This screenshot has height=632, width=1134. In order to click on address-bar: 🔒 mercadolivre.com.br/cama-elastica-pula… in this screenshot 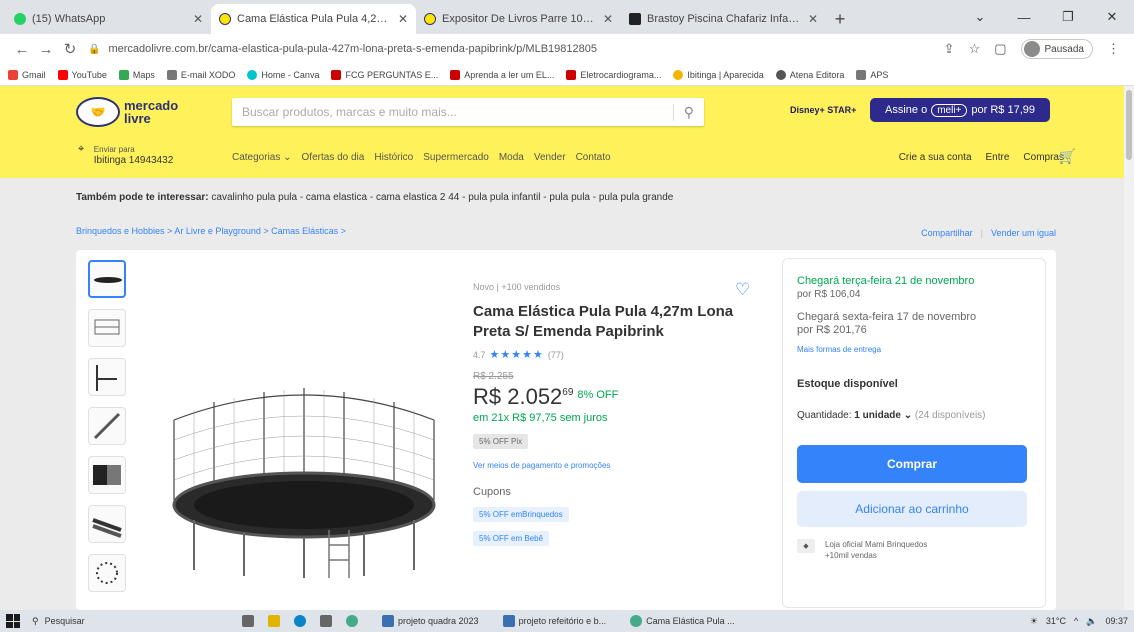, I will do `click(516, 49)`.